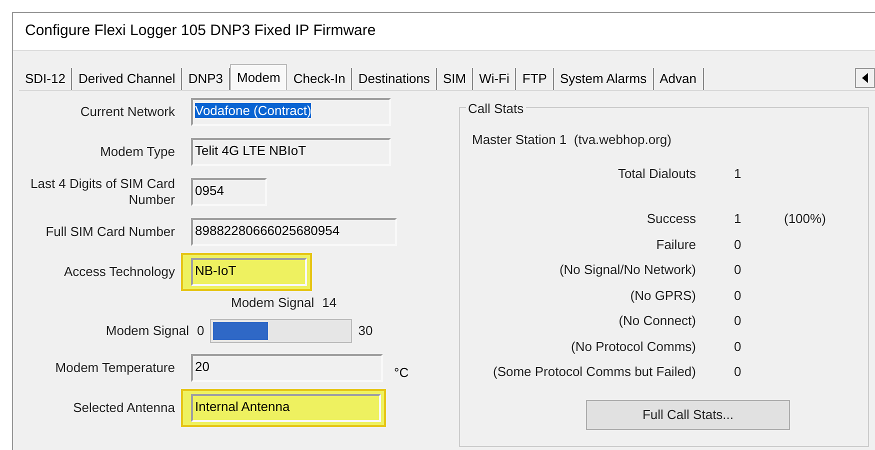 The image size is (875, 450). What do you see at coordinates (365, 331) in the screenshot?
I see `meter-max: 30` at bounding box center [365, 331].